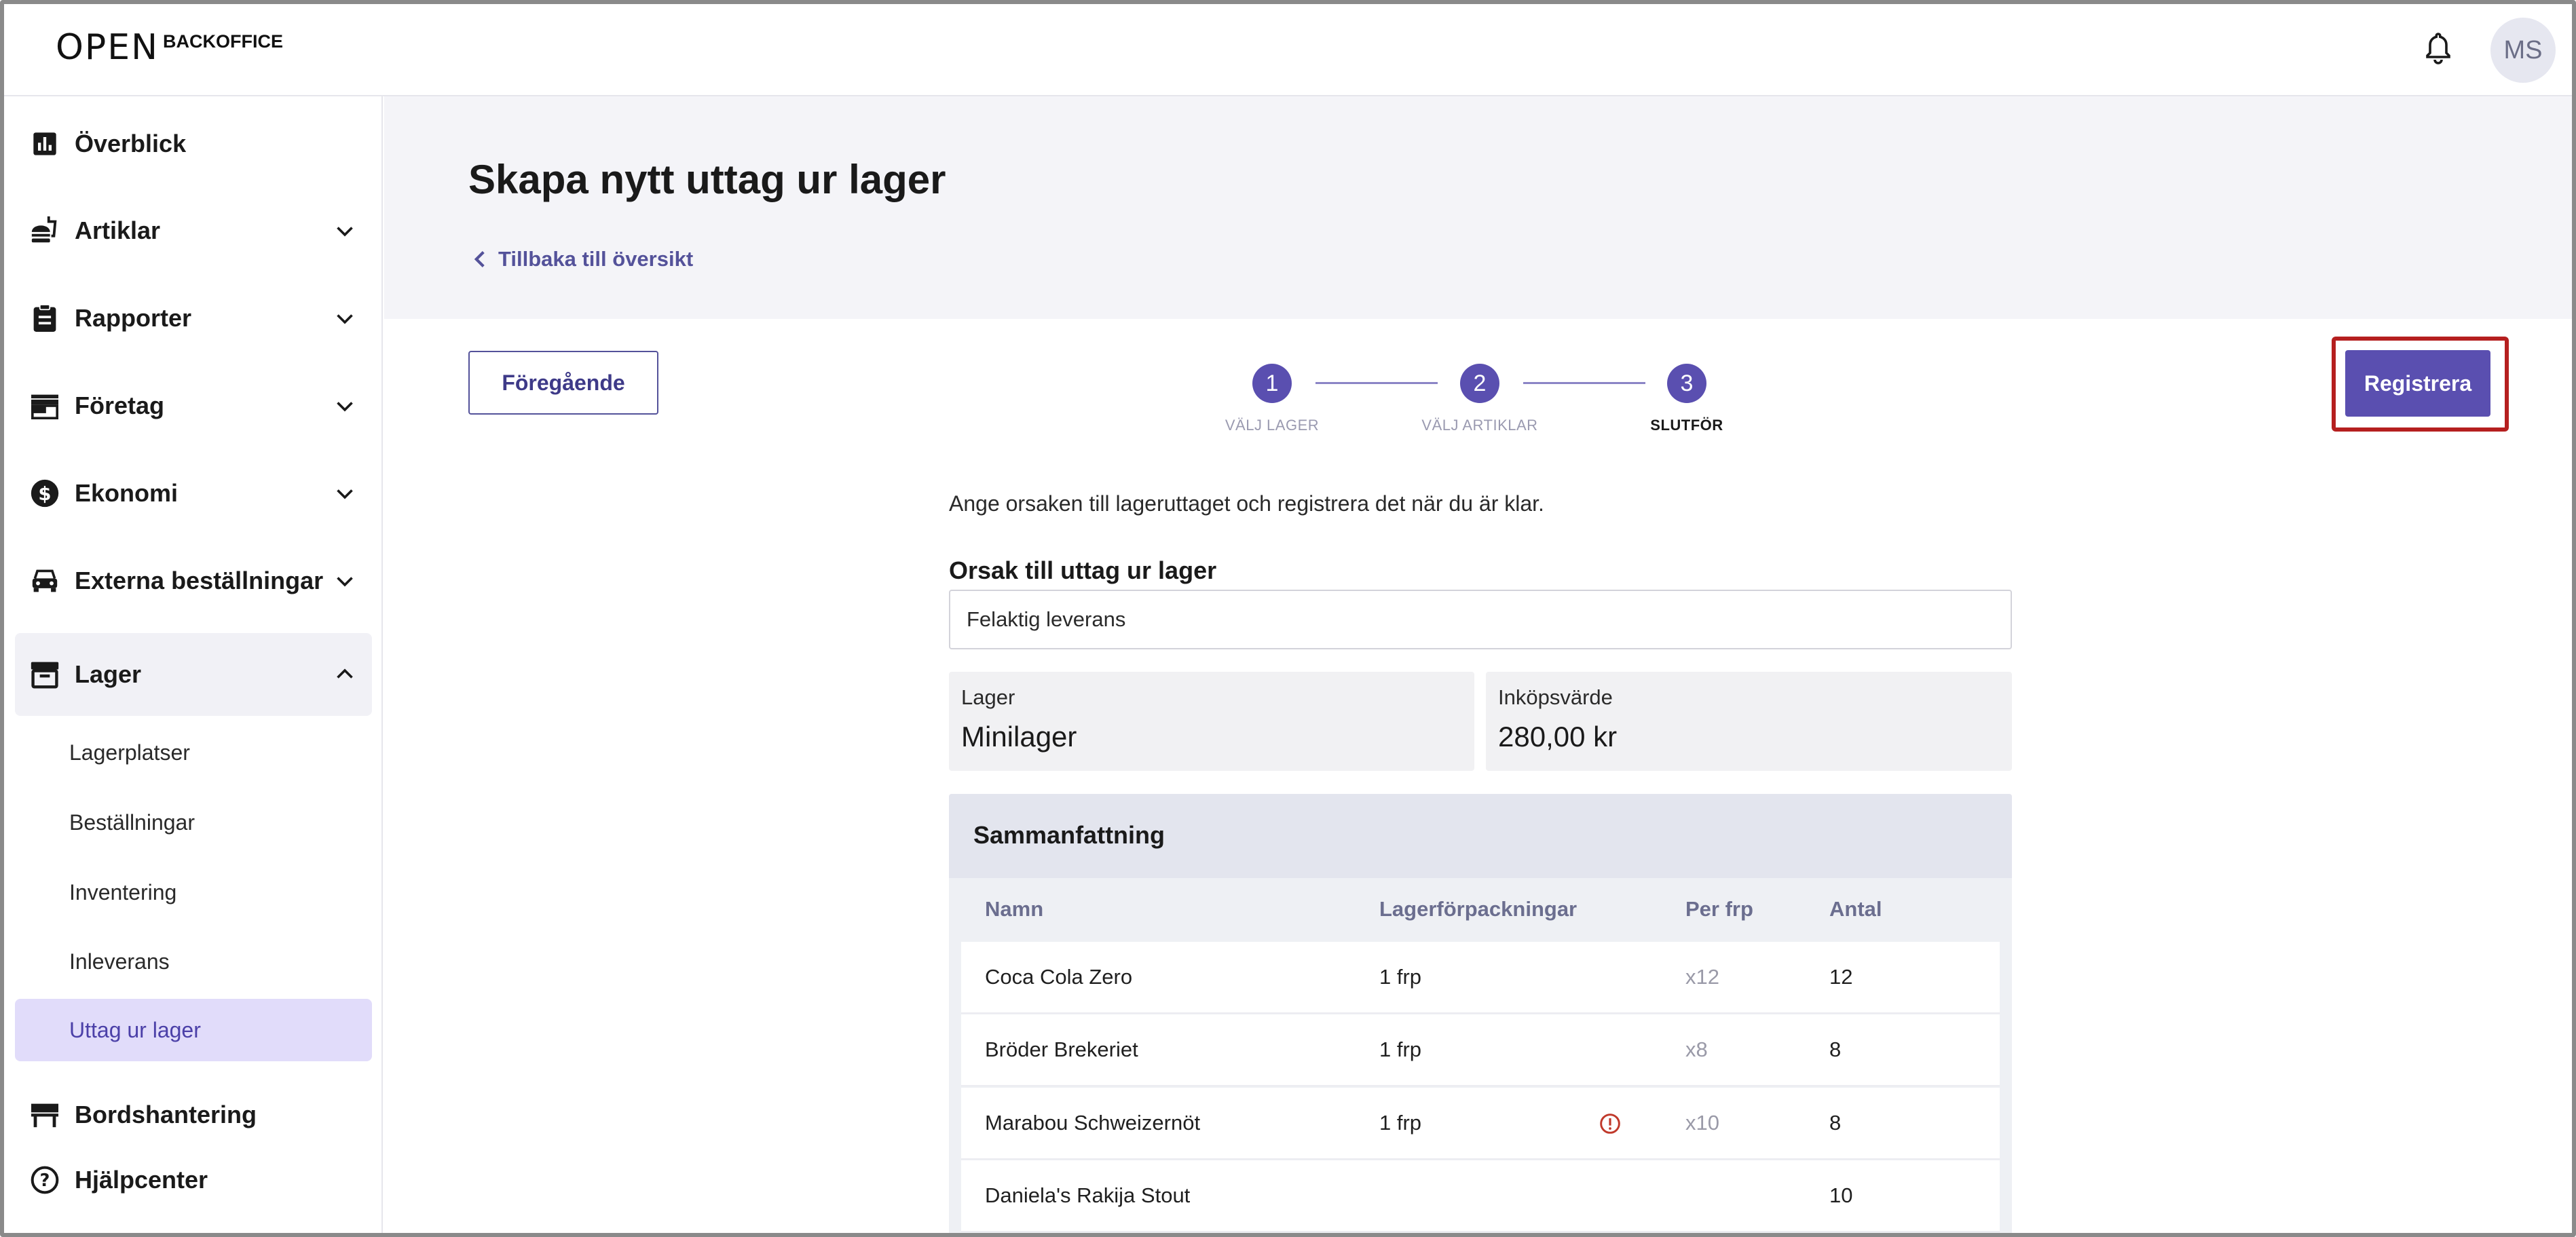  I want to click on sidebar-item-lager: Lager, so click(193, 674).